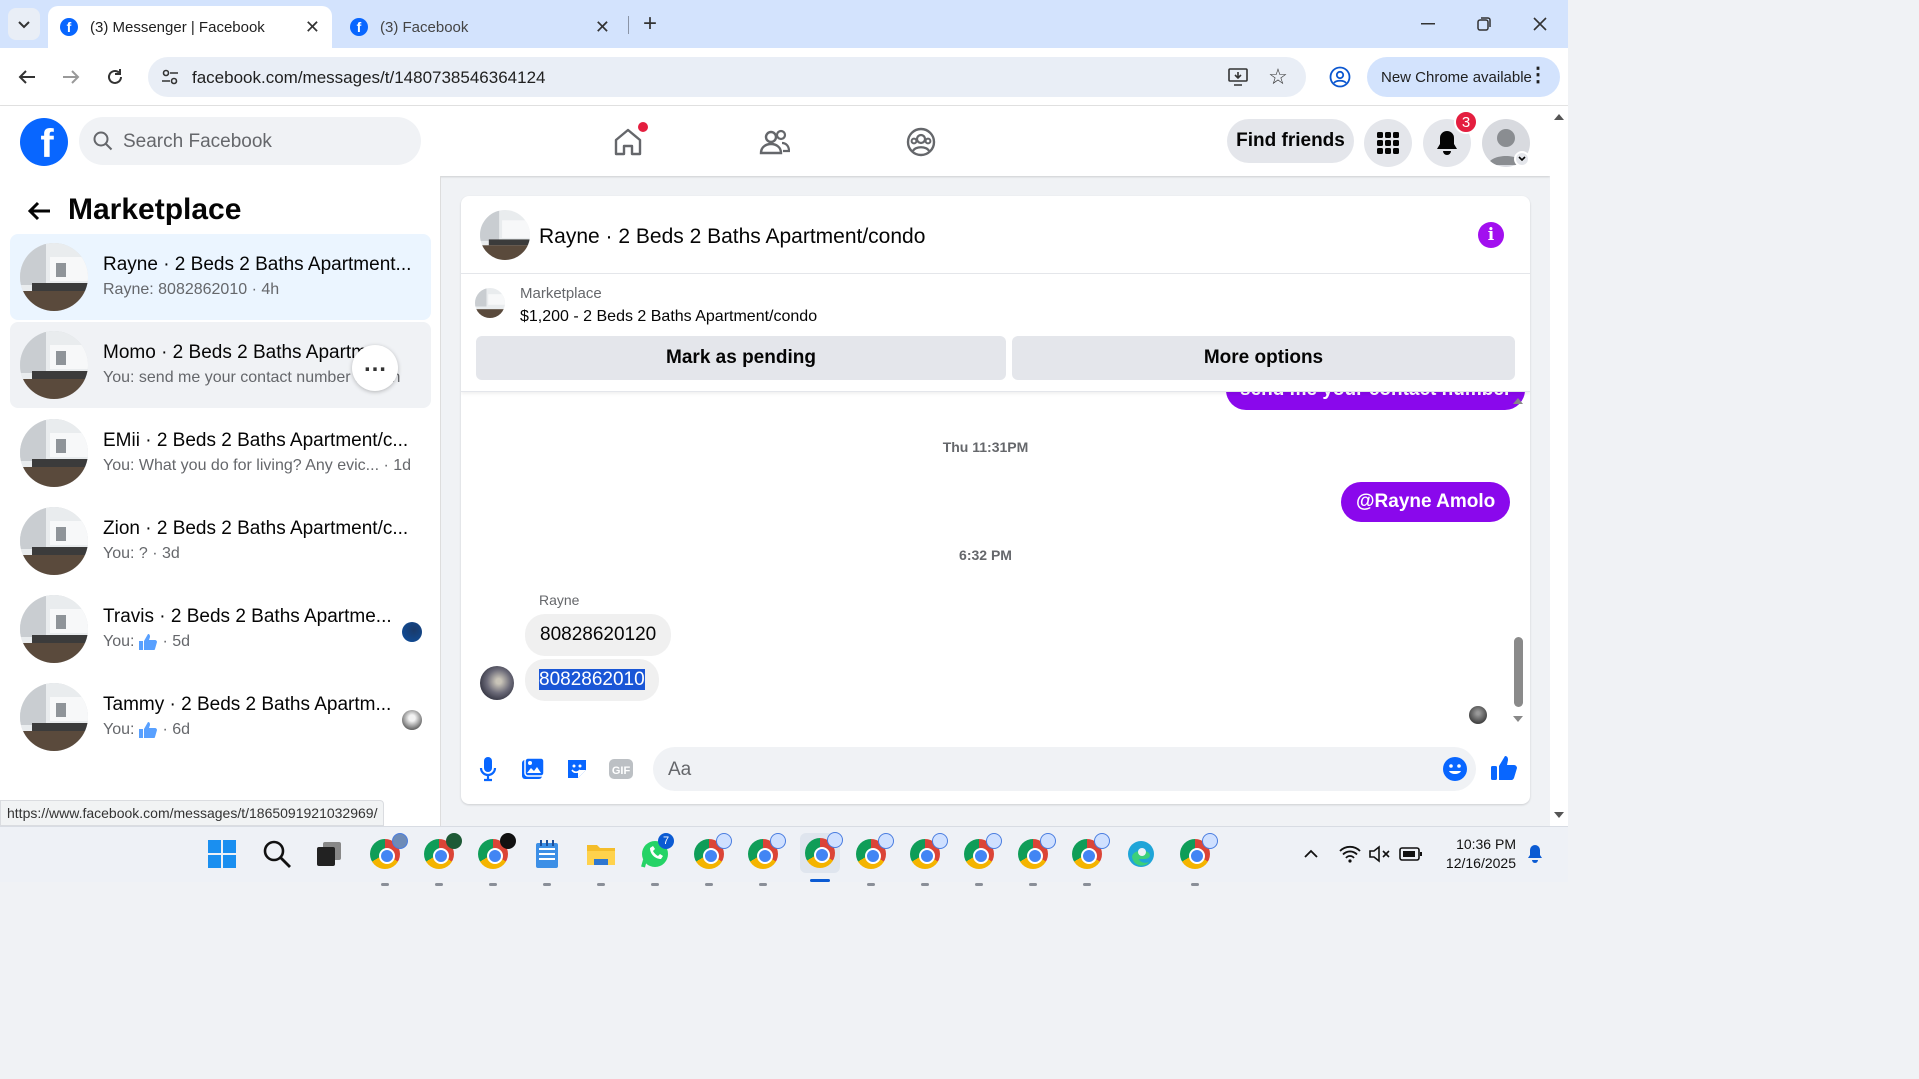 This screenshot has width=1919, height=1079. I want to click on chat-title: Rayne · 2 Beds 2 Baths Apartment/condo, so click(732, 237).